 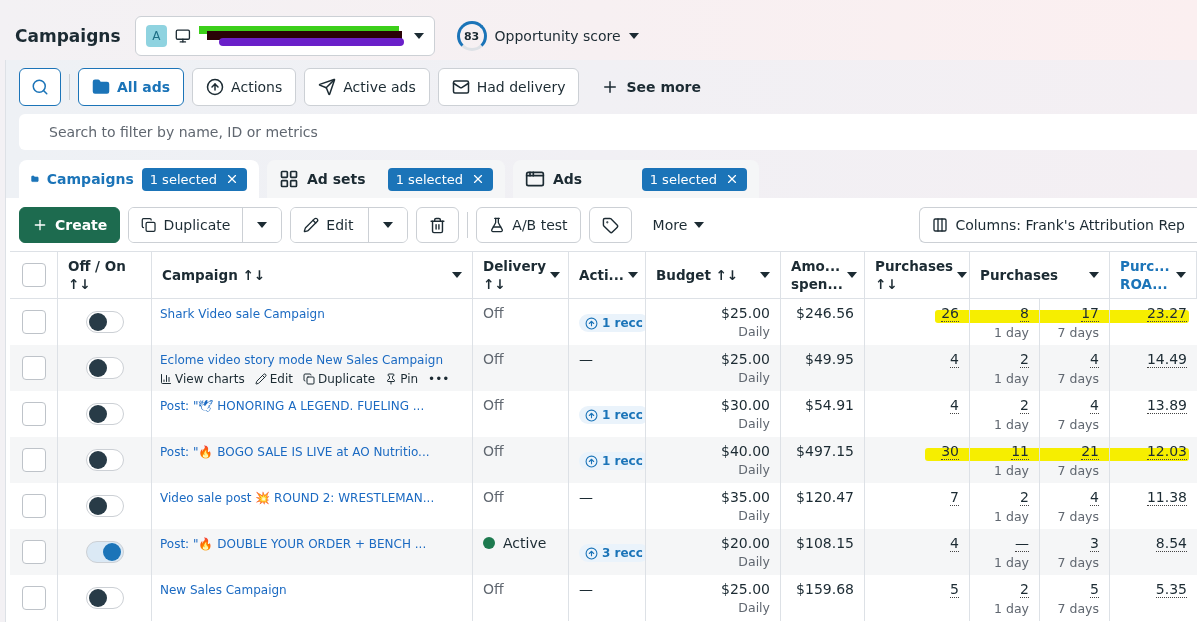 What do you see at coordinates (131, 87) in the screenshot?
I see `filter-button: All ads` at bounding box center [131, 87].